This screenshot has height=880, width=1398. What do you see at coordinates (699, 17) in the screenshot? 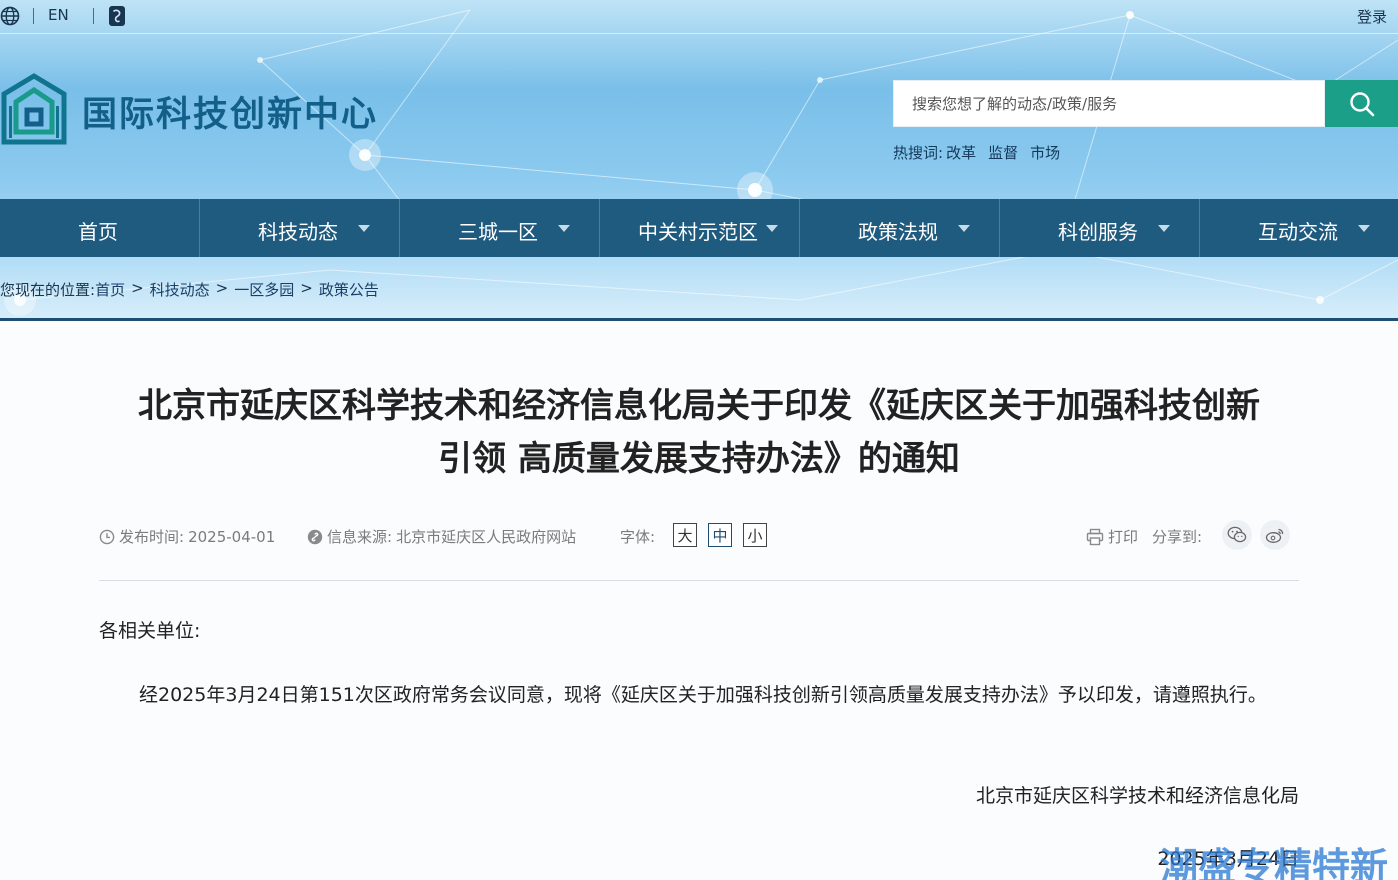
I see `top-bar: EN 登录` at bounding box center [699, 17].